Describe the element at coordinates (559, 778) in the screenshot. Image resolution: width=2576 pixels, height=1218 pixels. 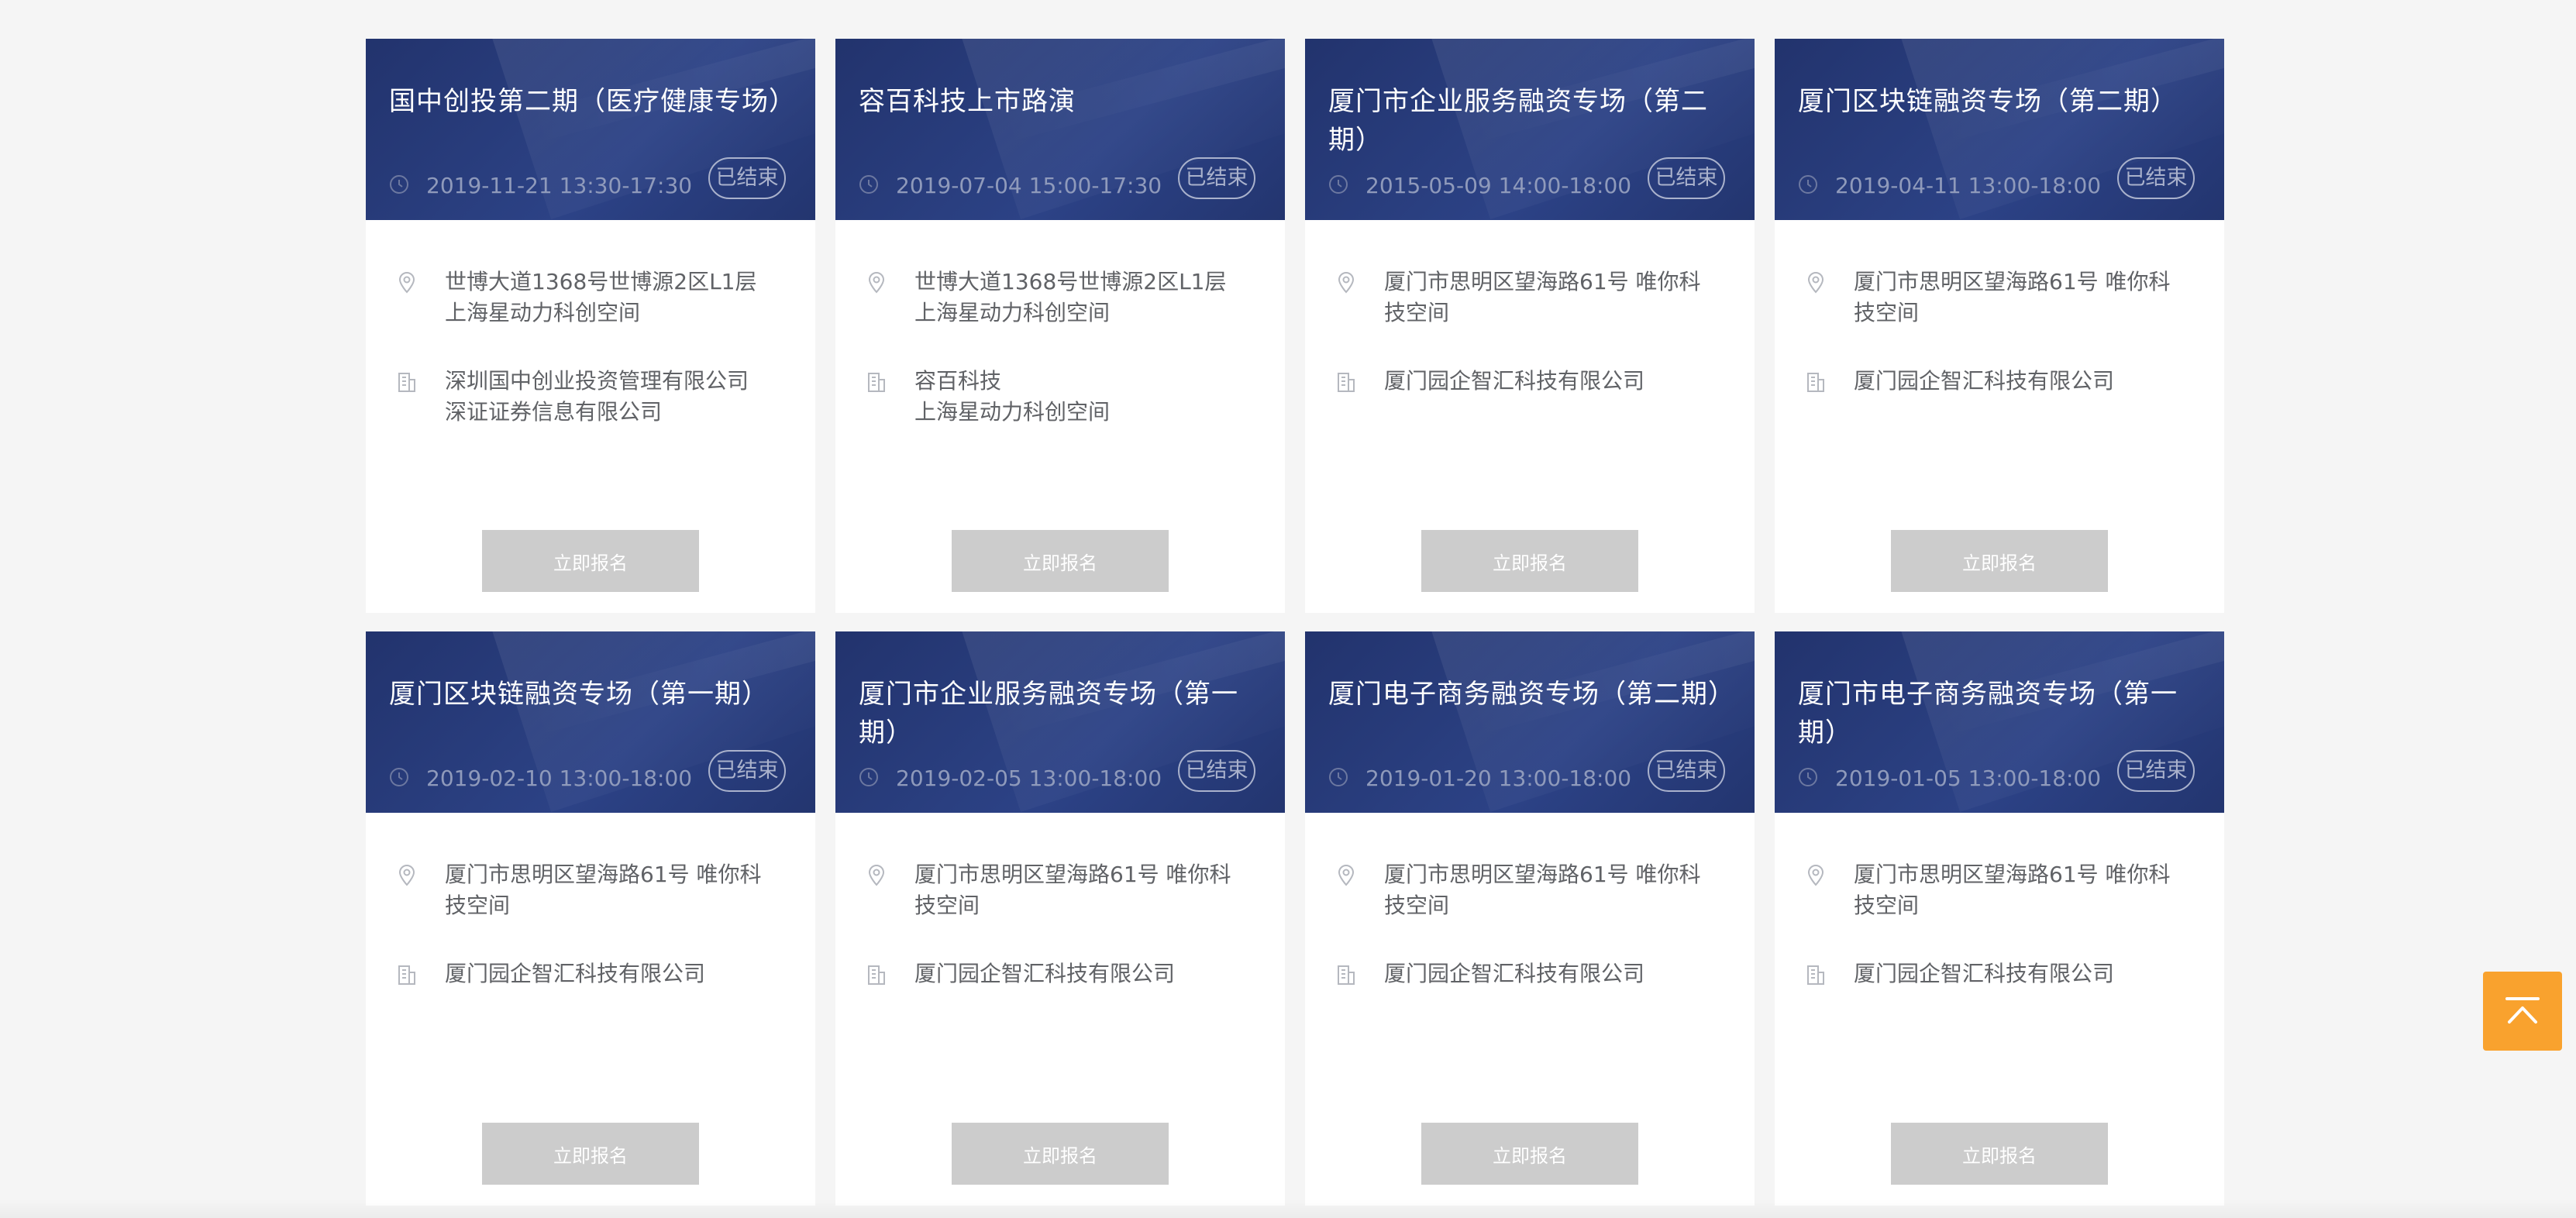
I see `event-time: 2019-02-10 13:00-18:00` at that location.